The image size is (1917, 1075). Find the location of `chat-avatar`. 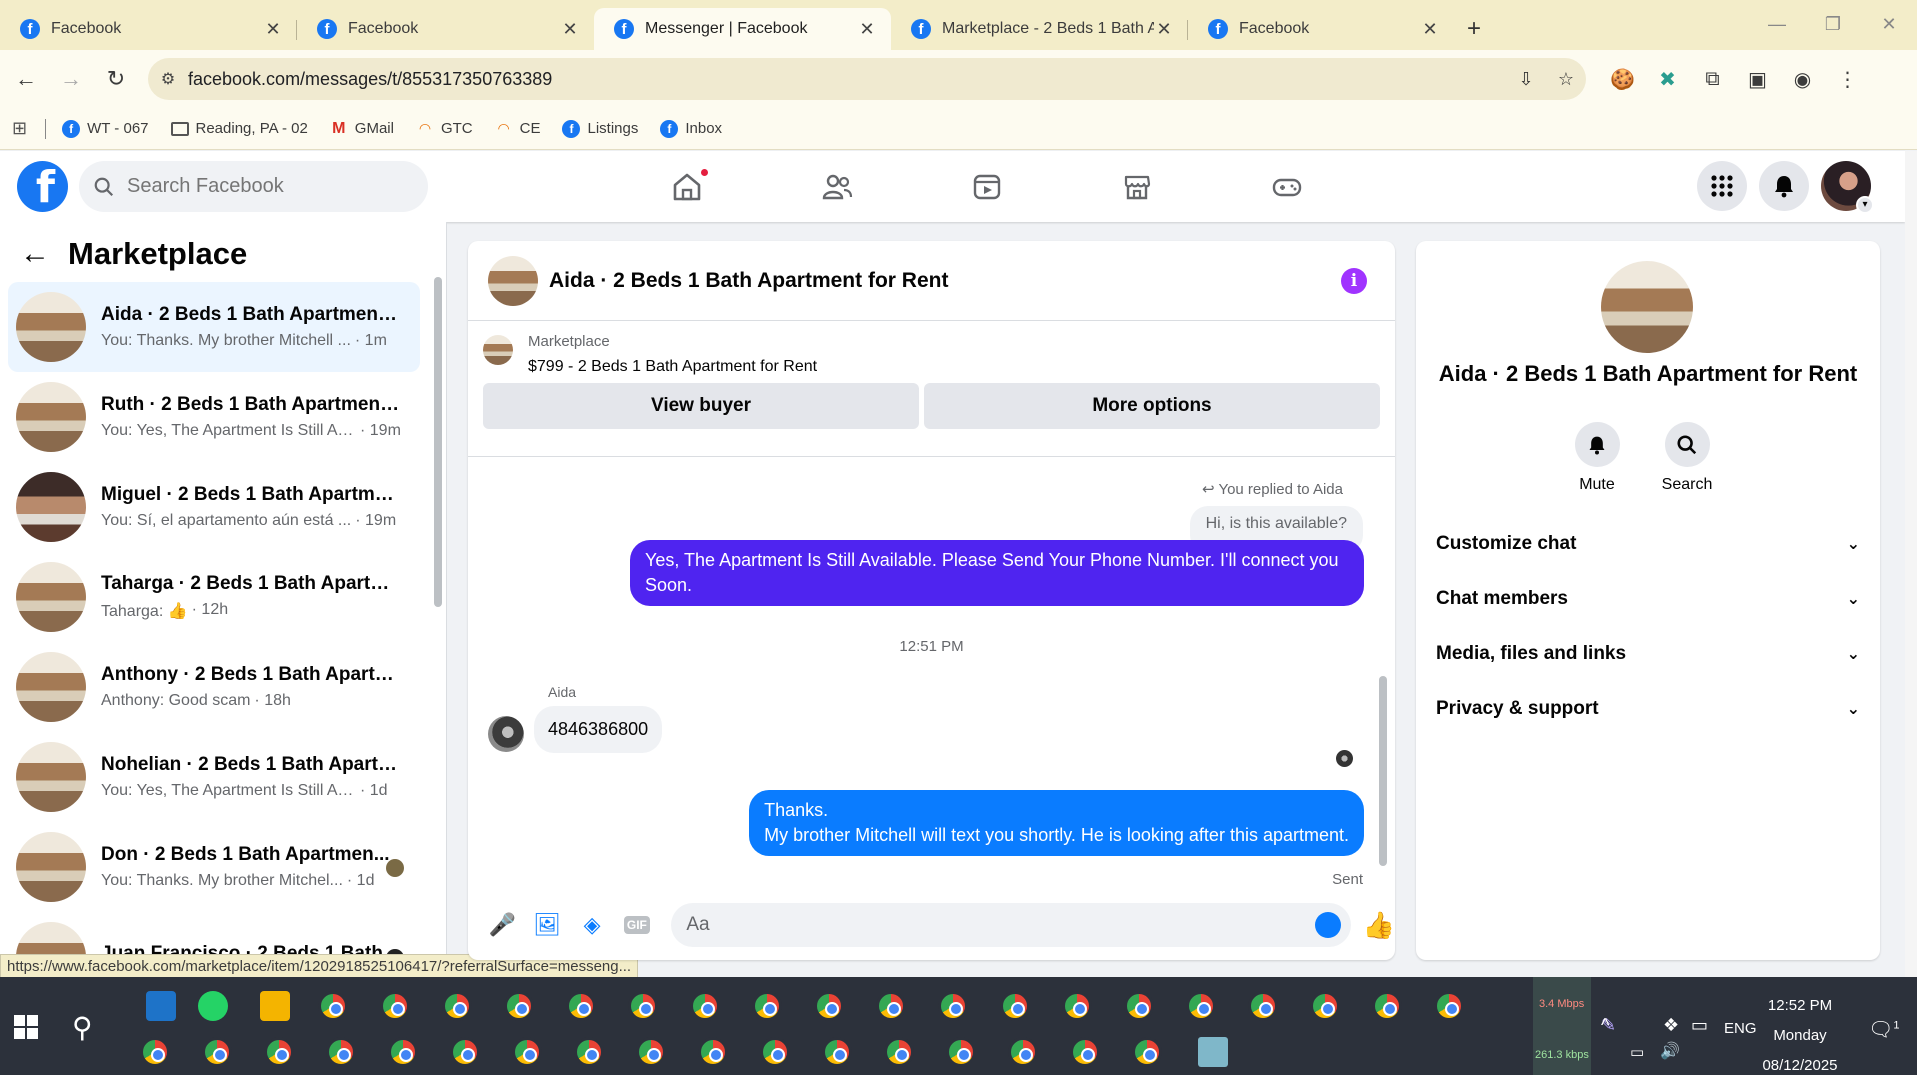

chat-avatar is located at coordinates (513, 280).